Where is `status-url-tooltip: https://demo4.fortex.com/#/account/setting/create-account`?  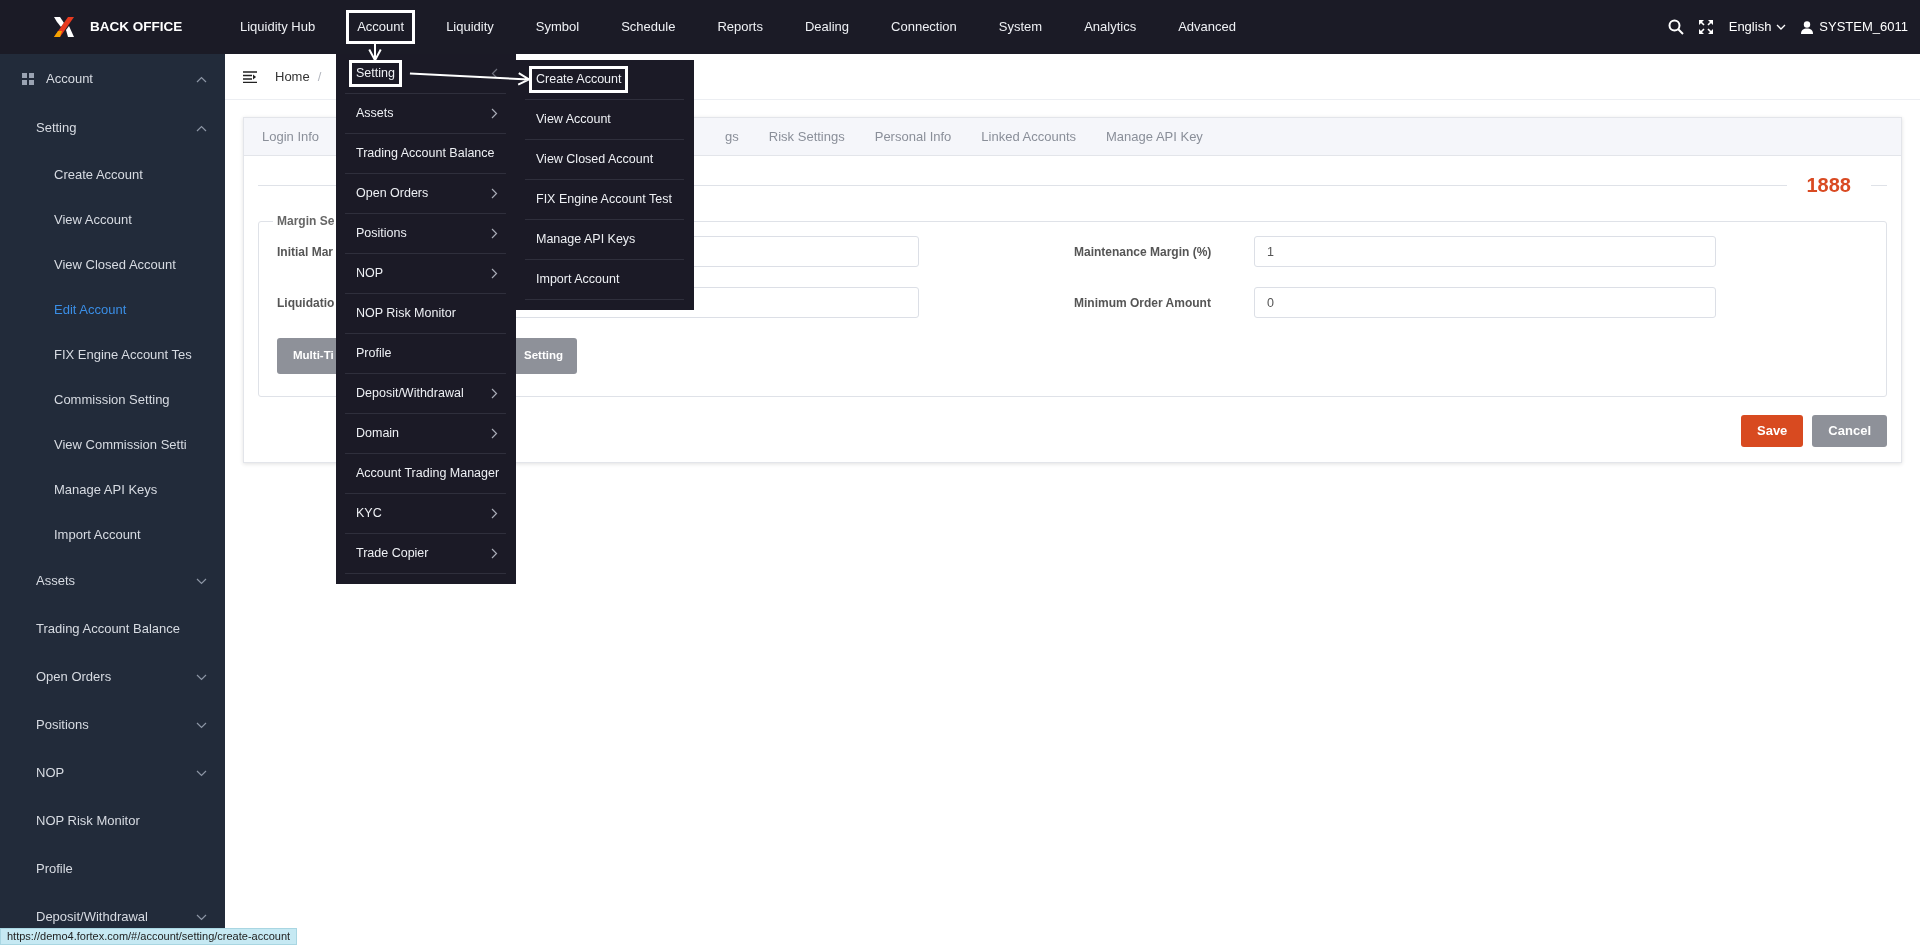 status-url-tooltip: https://demo4.fortex.com/#/account/setting/create-account is located at coordinates (149, 936).